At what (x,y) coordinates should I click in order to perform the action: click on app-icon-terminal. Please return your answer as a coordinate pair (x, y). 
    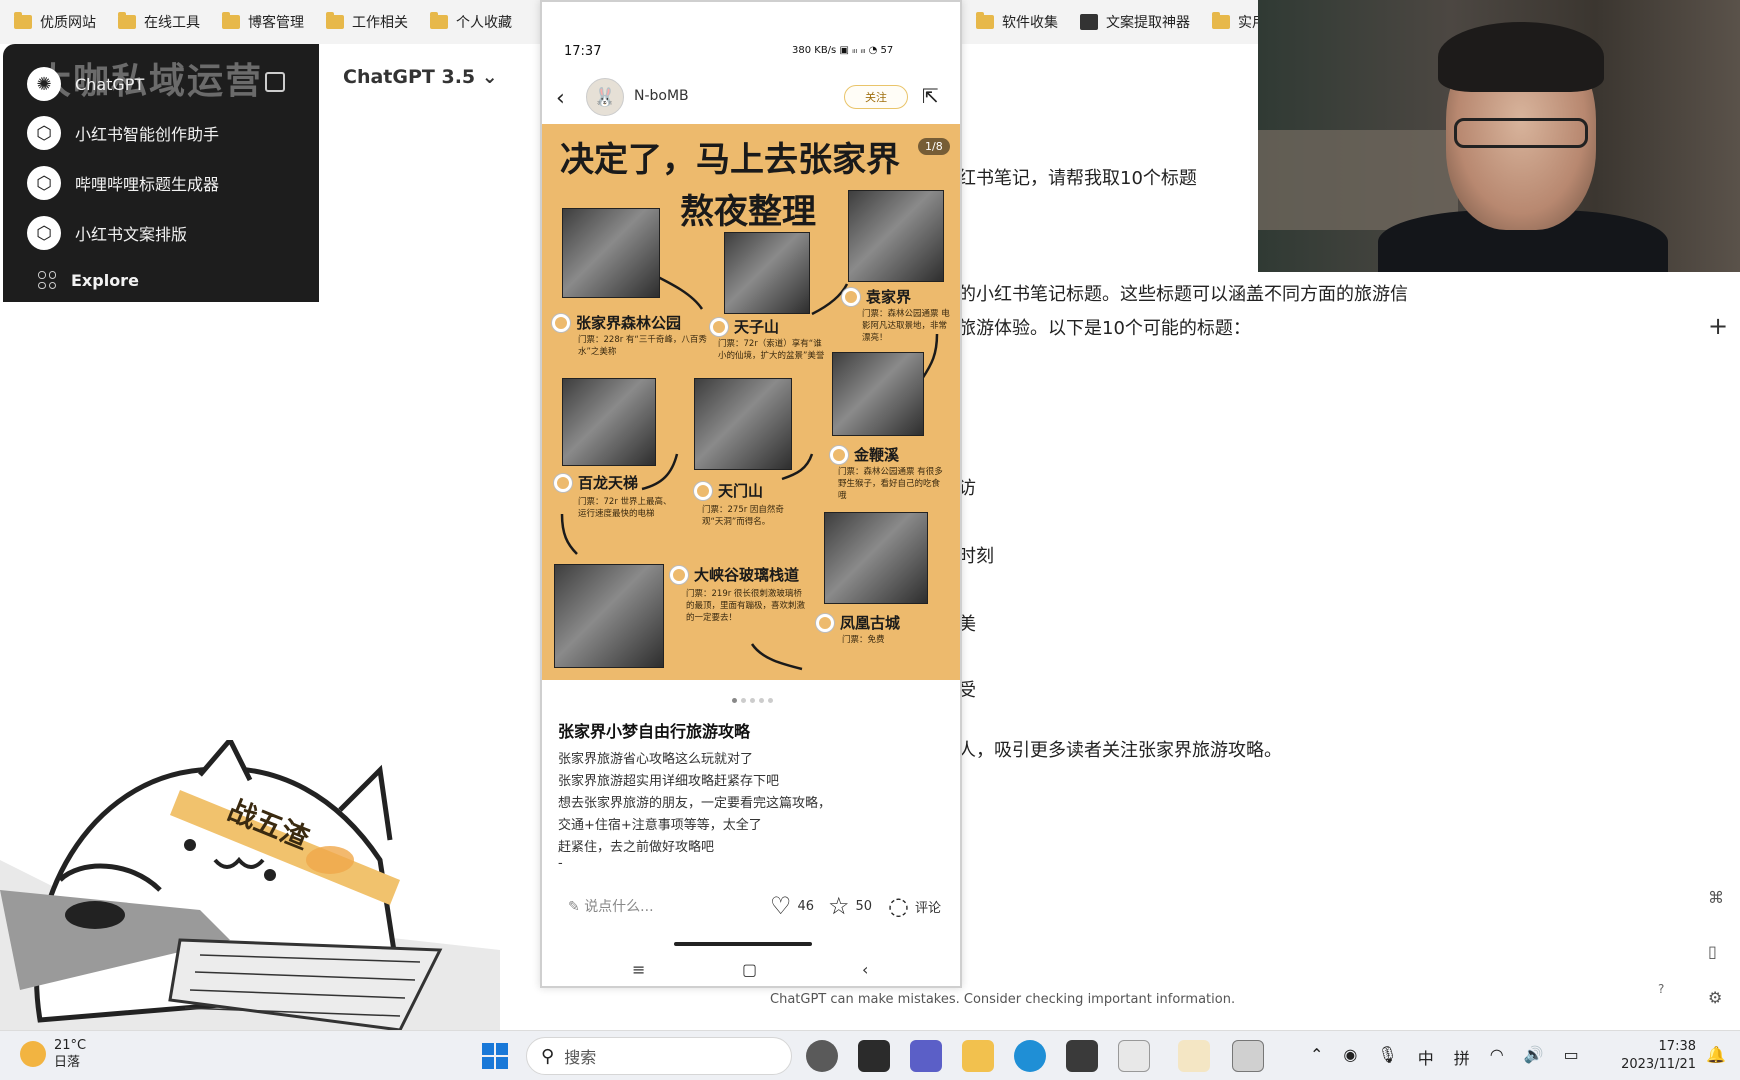
    Looking at the image, I should click on (1082, 1056).